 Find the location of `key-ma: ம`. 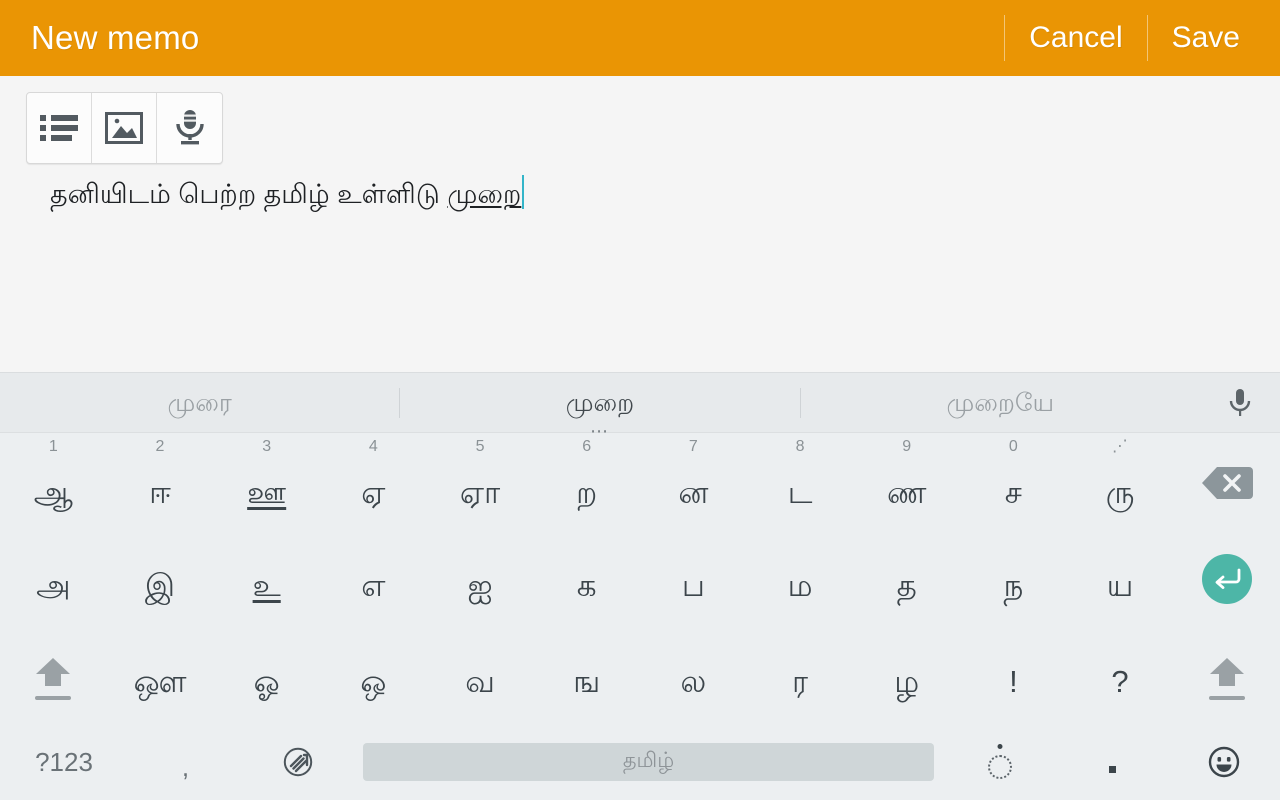

key-ma: ம is located at coordinates (800, 579).